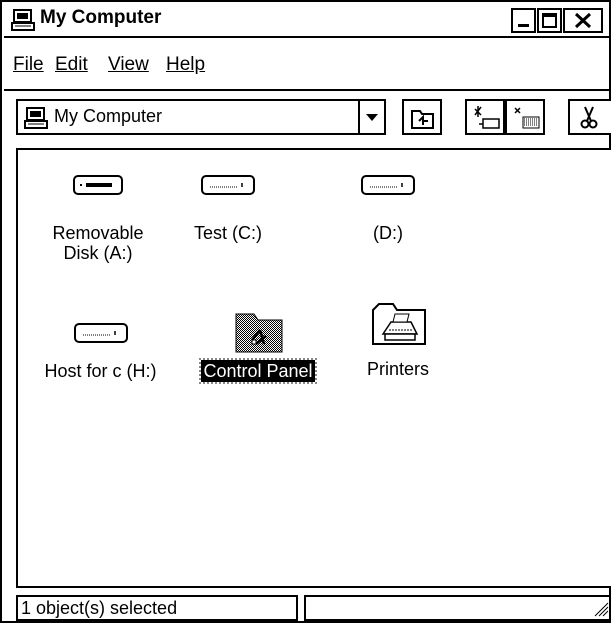  I want to click on close-button, so click(583, 20).